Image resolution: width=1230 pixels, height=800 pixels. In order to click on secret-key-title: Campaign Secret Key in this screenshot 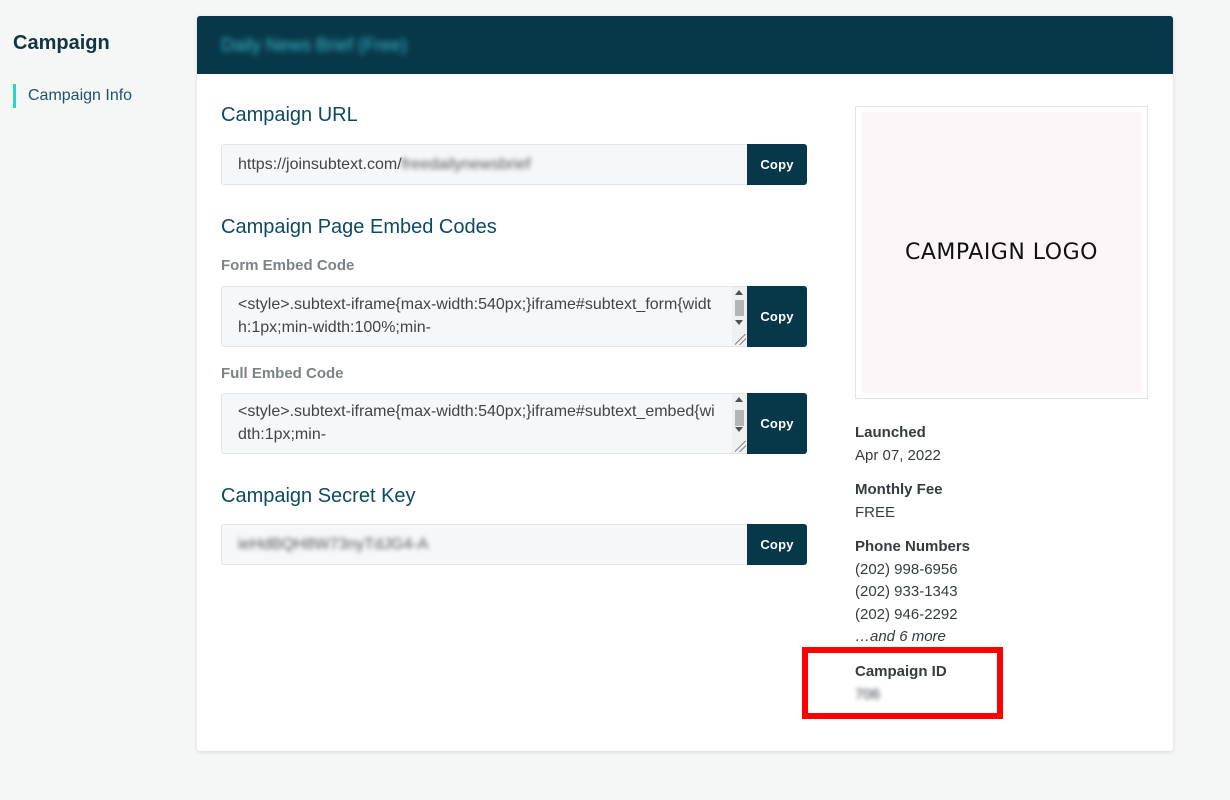, I will do `click(318, 496)`.